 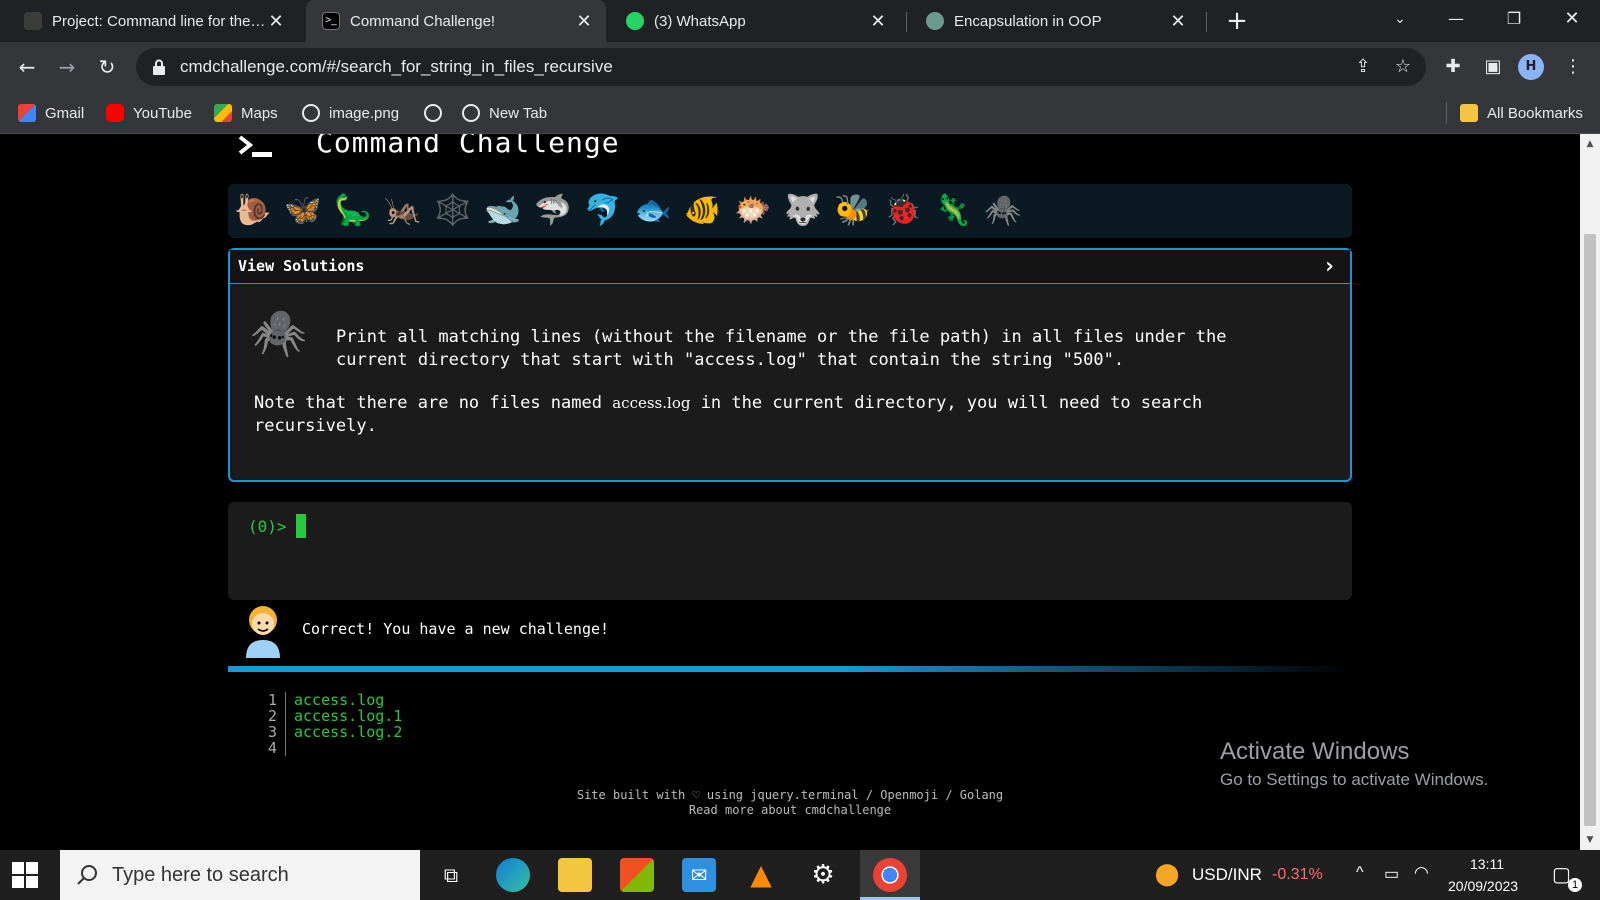 I want to click on tab-whatsapp: (3) WhatsApp ✕, so click(x=755, y=21).